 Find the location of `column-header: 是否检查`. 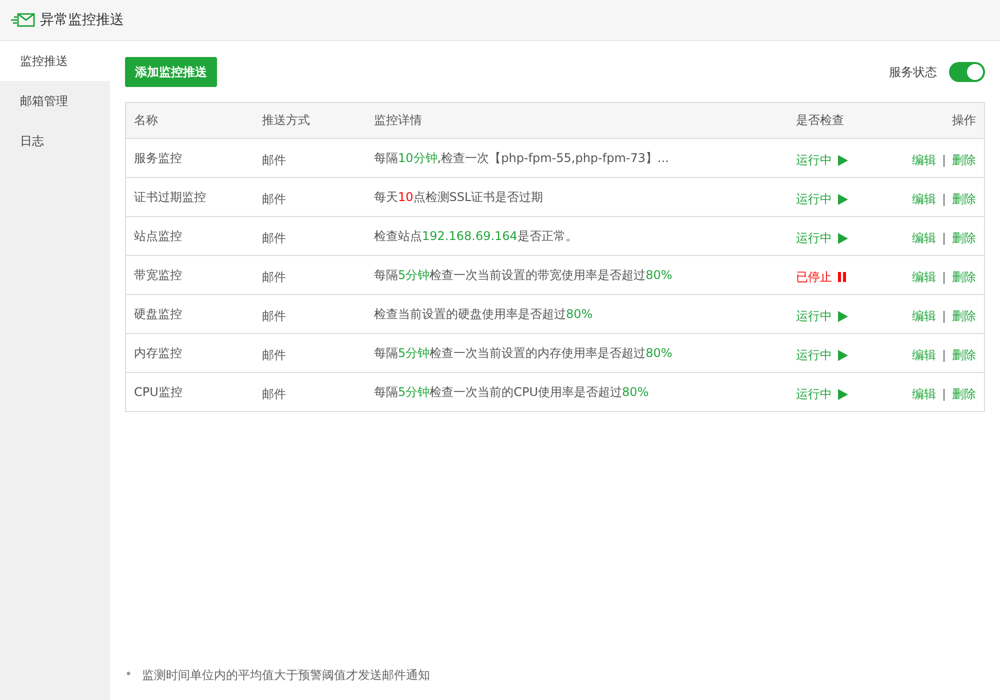

column-header: 是否检查 is located at coordinates (820, 120).